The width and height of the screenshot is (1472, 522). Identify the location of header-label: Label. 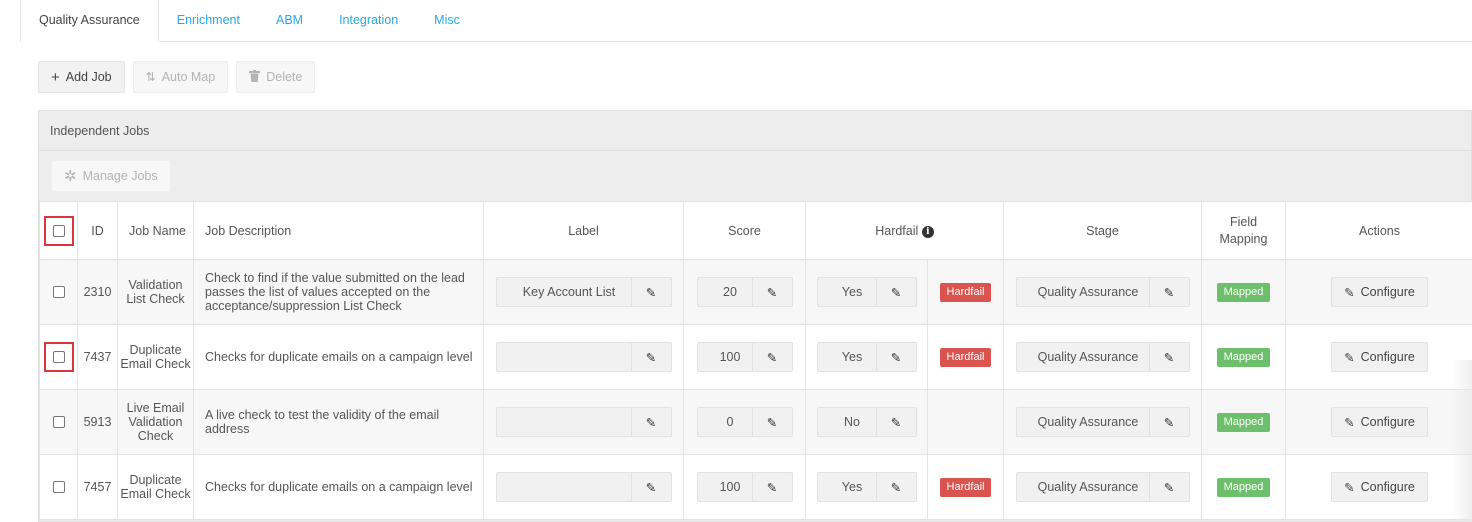
(583, 230).